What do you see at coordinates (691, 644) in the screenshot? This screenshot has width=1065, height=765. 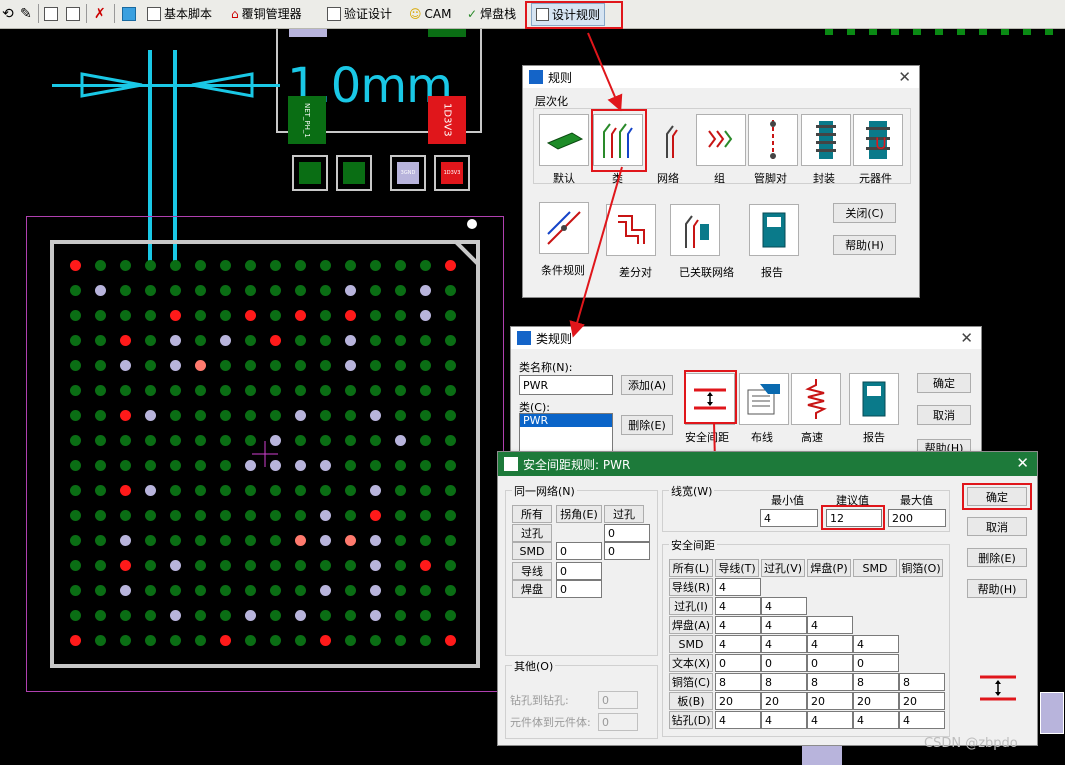 I see `clearance-row-header: SMD` at bounding box center [691, 644].